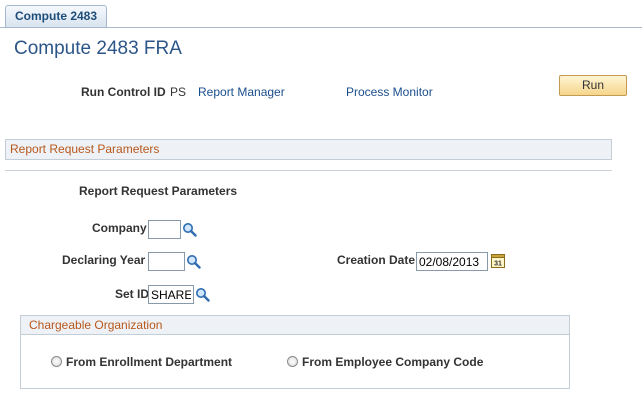  What do you see at coordinates (158, 191) in the screenshot?
I see `report-request-parameters-subtitle: Report Request Parameters` at bounding box center [158, 191].